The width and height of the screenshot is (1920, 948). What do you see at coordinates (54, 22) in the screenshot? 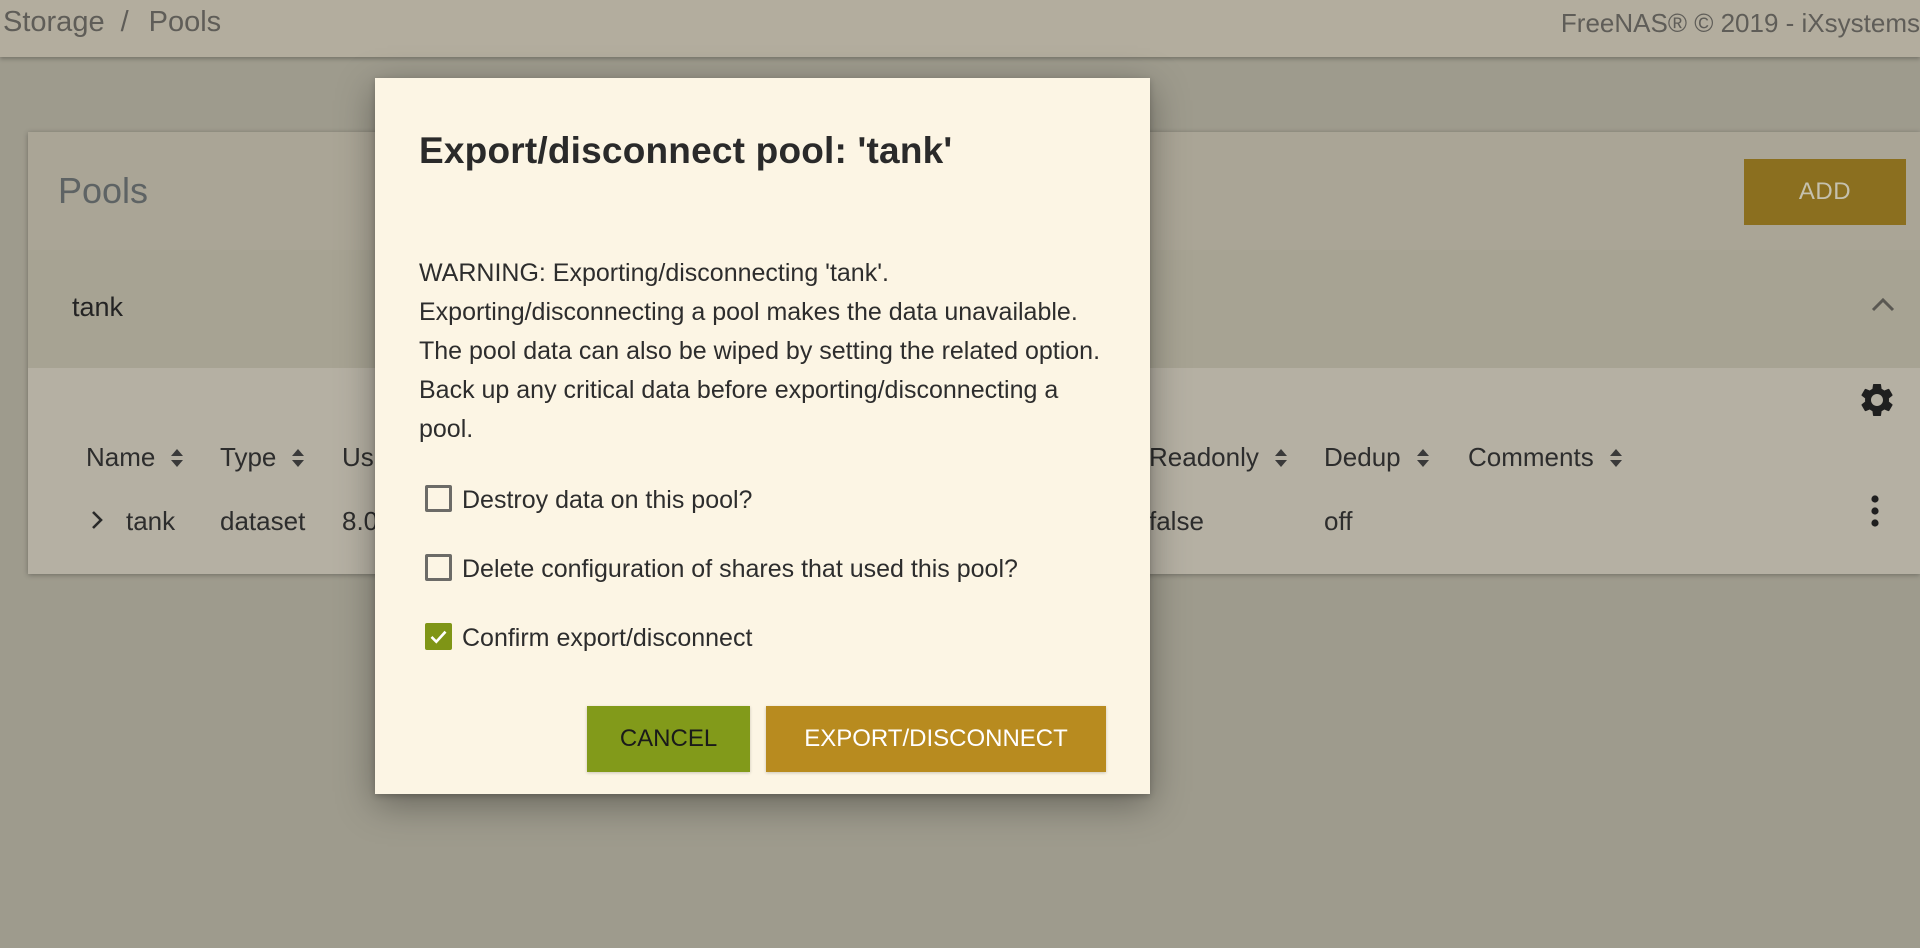
I see `breadcrumb-storage: Storage` at bounding box center [54, 22].